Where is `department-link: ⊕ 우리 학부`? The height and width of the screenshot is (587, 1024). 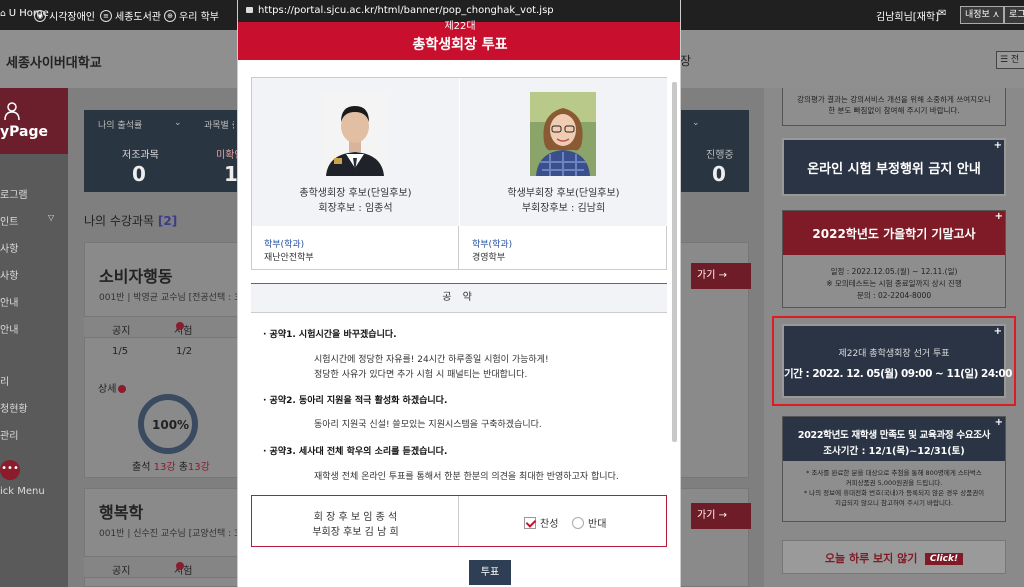
department-link: ⊕ 우리 학부 is located at coordinates (191, 15).